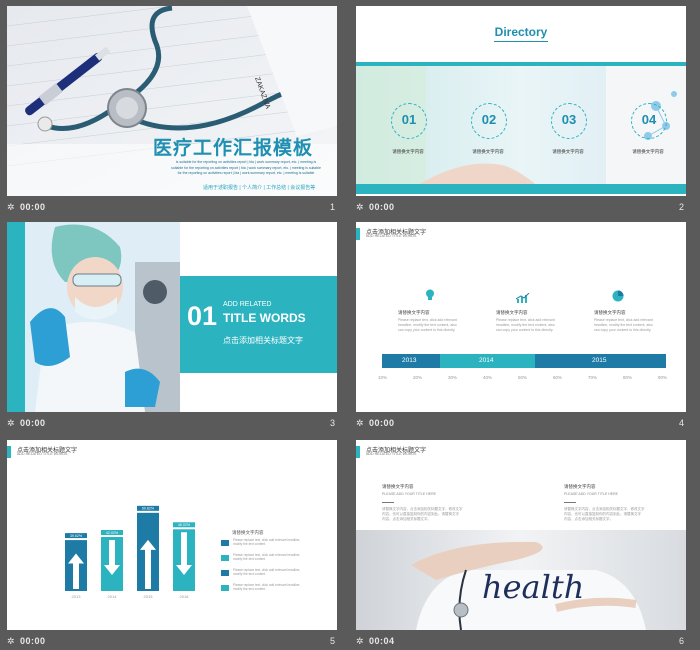 The width and height of the screenshot is (700, 650). I want to click on data-label: 60.82%, so click(148, 509).